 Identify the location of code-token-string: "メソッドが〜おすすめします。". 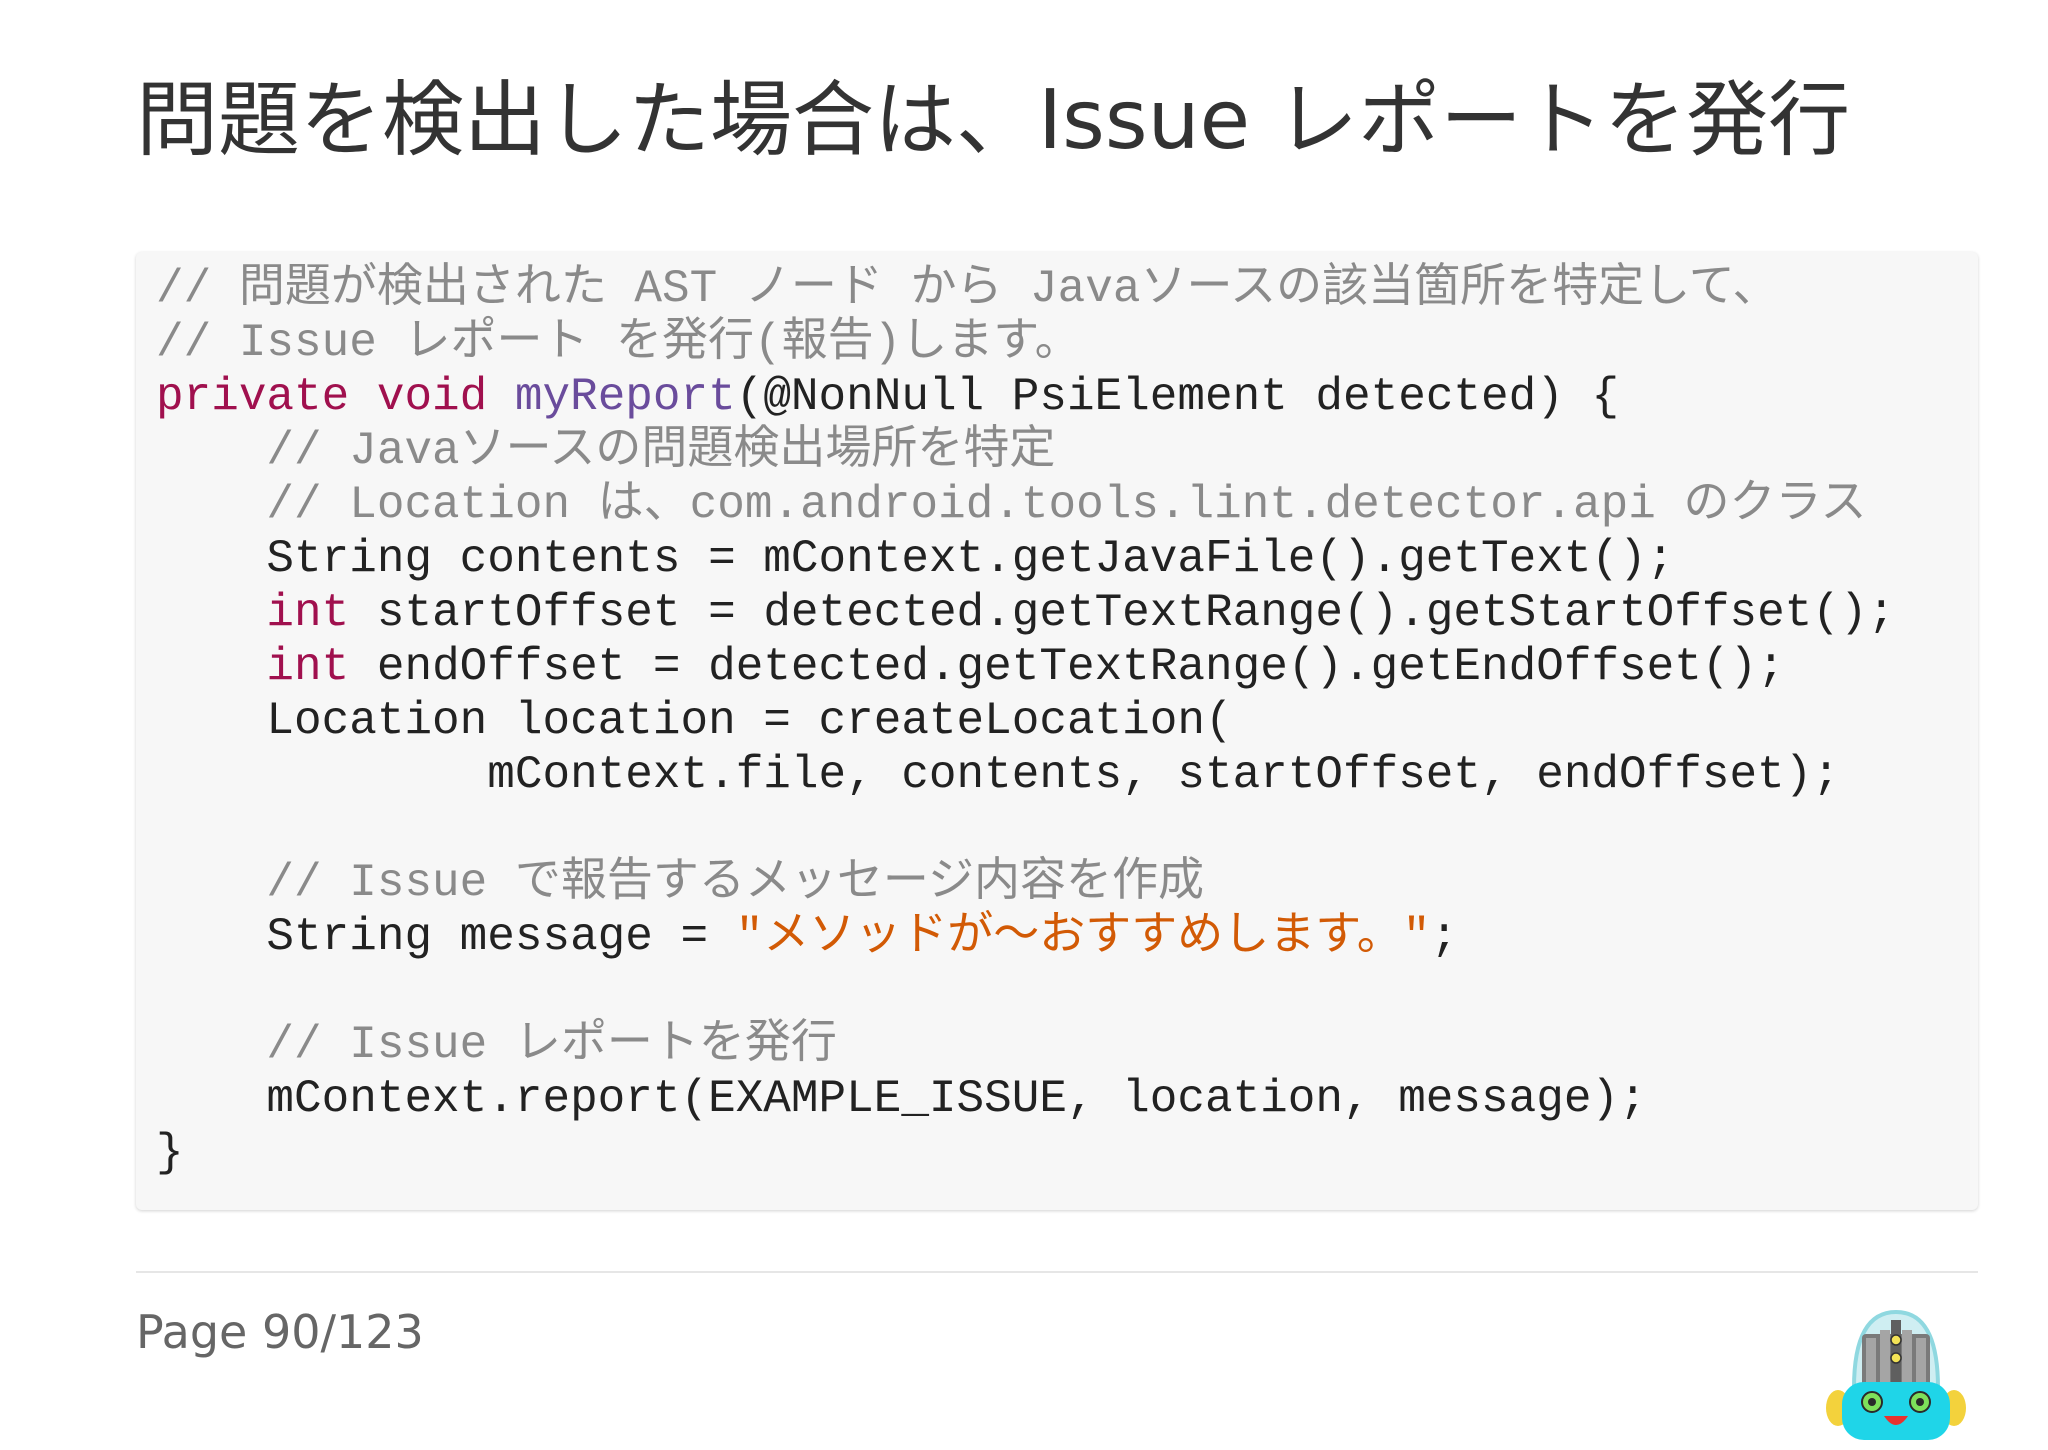
(1083, 937).